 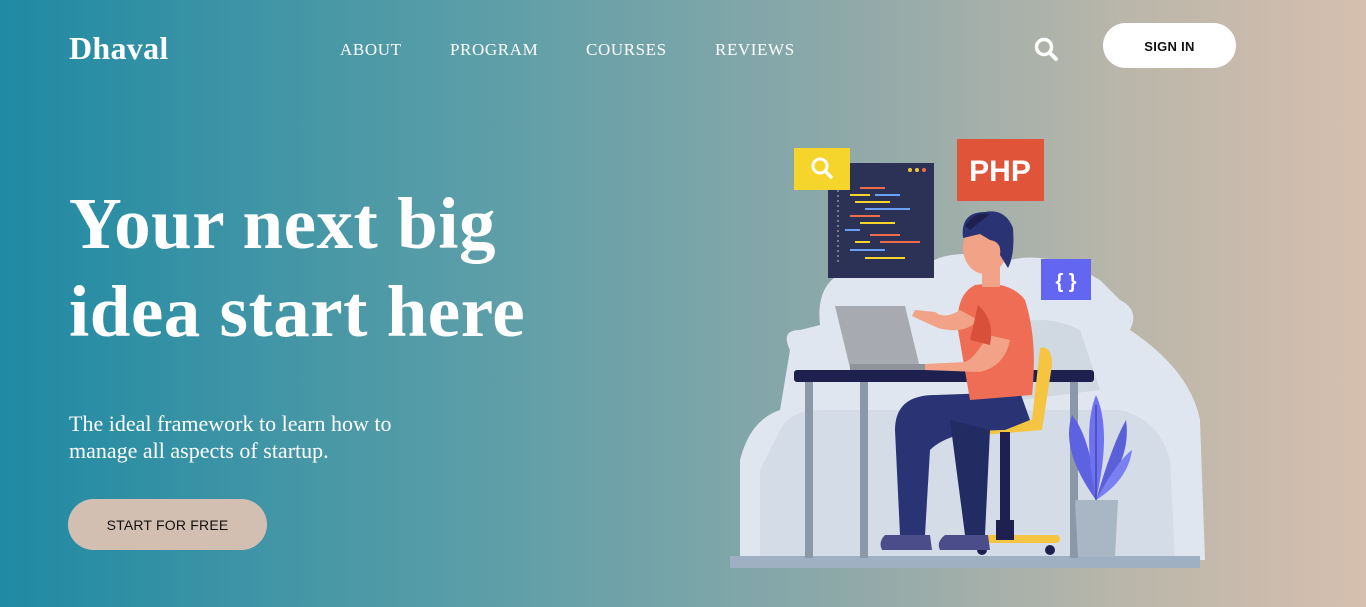 What do you see at coordinates (371, 50) in the screenshot?
I see `nav-item-about: ABOUT` at bounding box center [371, 50].